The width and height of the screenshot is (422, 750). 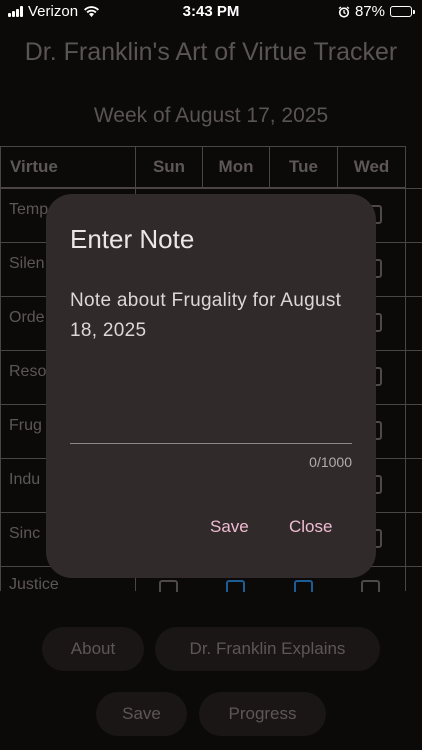 I want to click on header-virtue: Virtue, so click(x=68, y=167).